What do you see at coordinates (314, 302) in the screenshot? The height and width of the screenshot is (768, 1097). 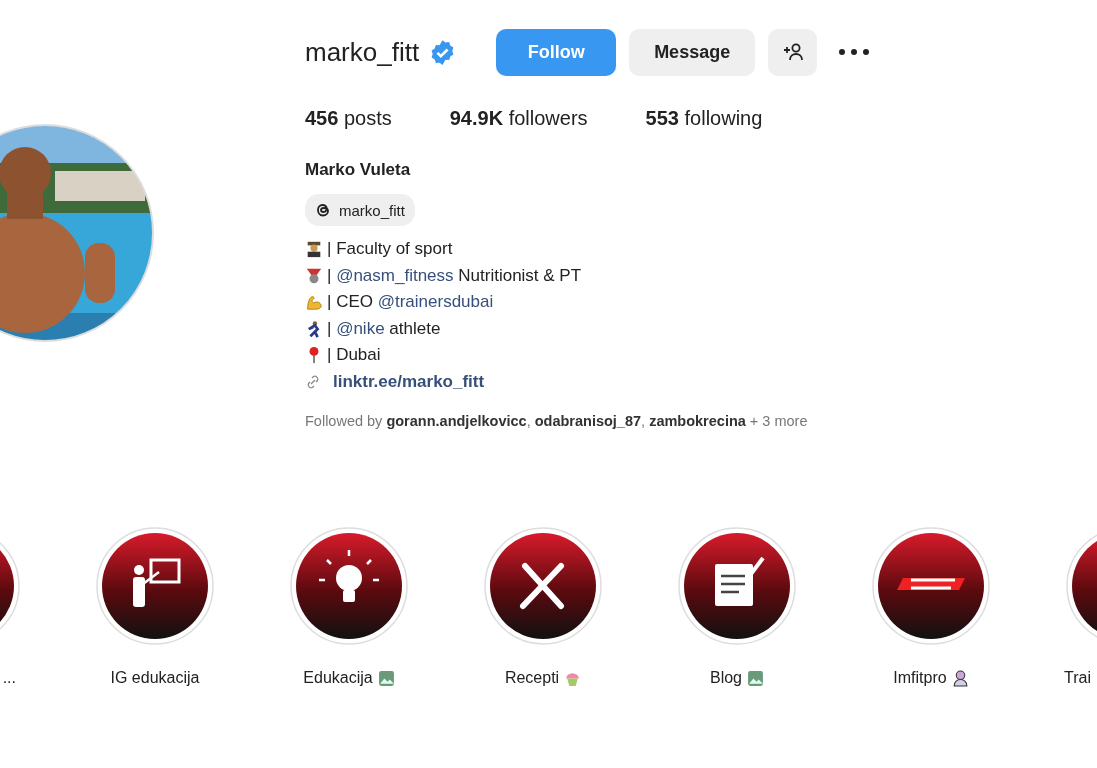 I see `flexed-arm-icon` at bounding box center [314, 302].